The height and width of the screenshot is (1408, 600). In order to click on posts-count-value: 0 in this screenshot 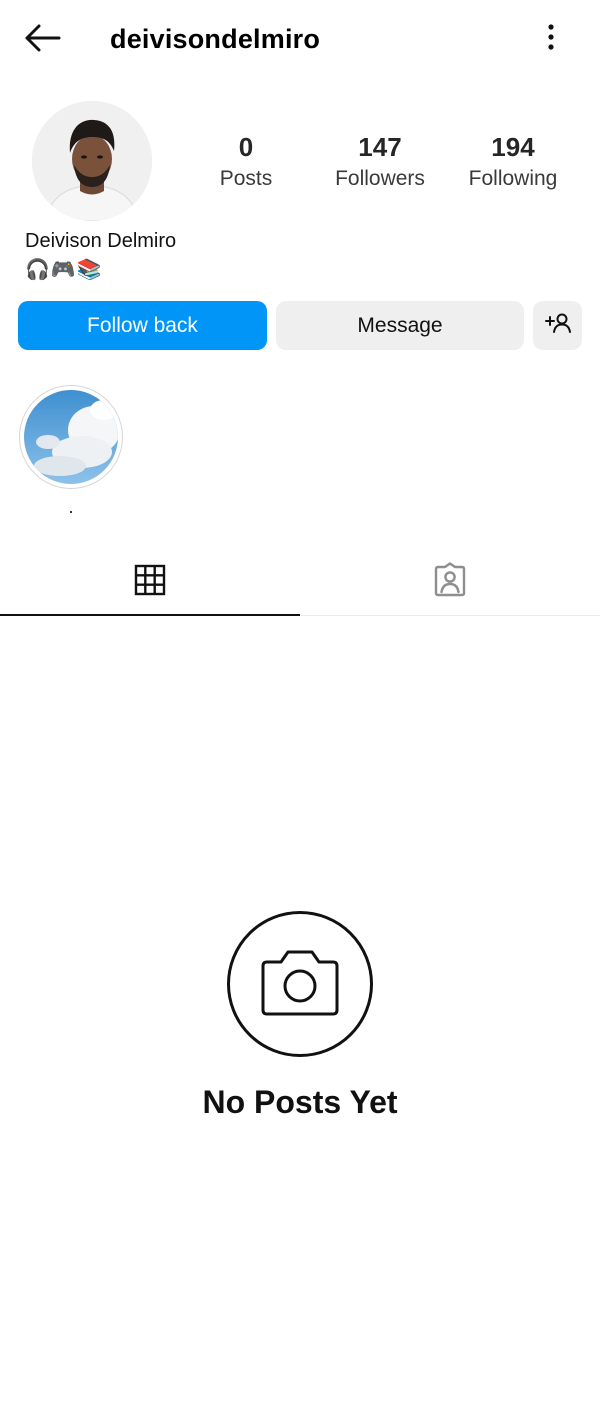, I will do `click(246, 147)`.